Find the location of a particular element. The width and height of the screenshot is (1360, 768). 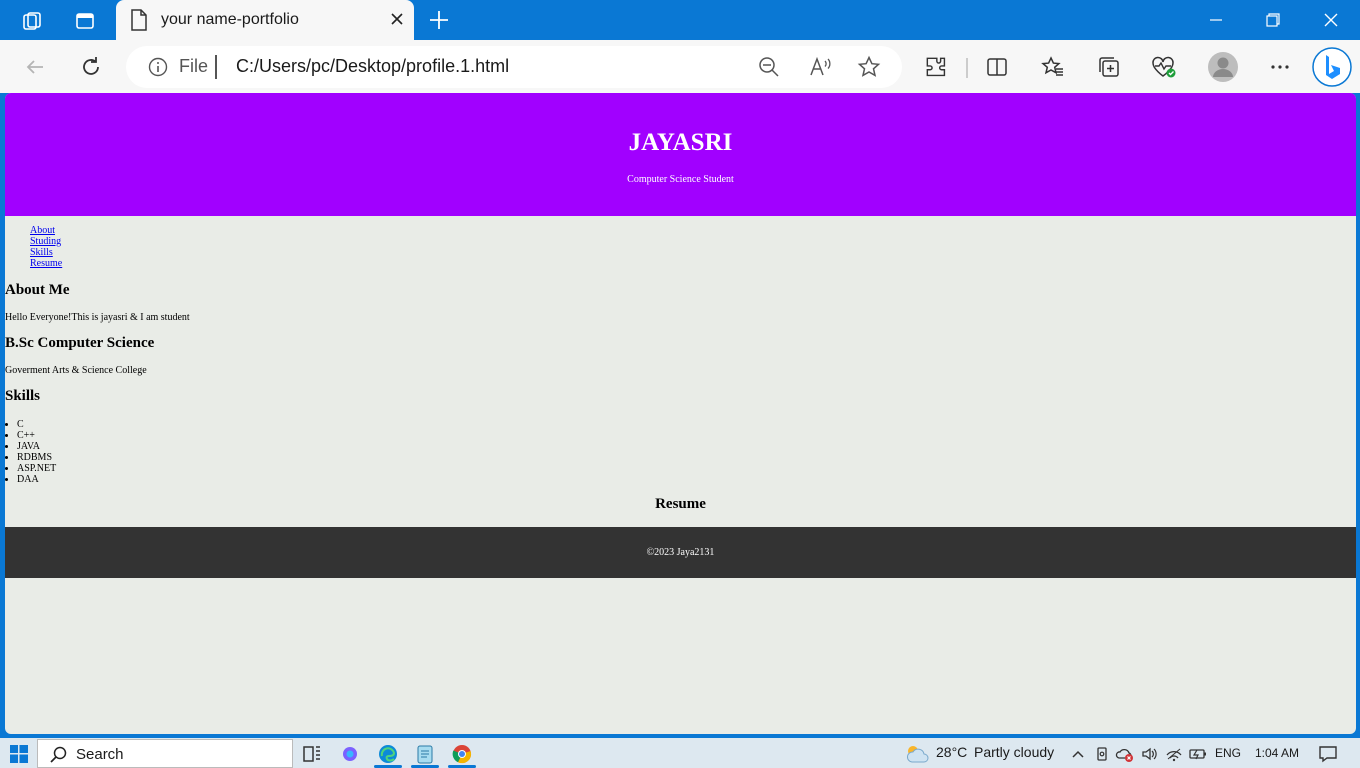

notepad-taskbar-icon is located at coordinates (425, 754).